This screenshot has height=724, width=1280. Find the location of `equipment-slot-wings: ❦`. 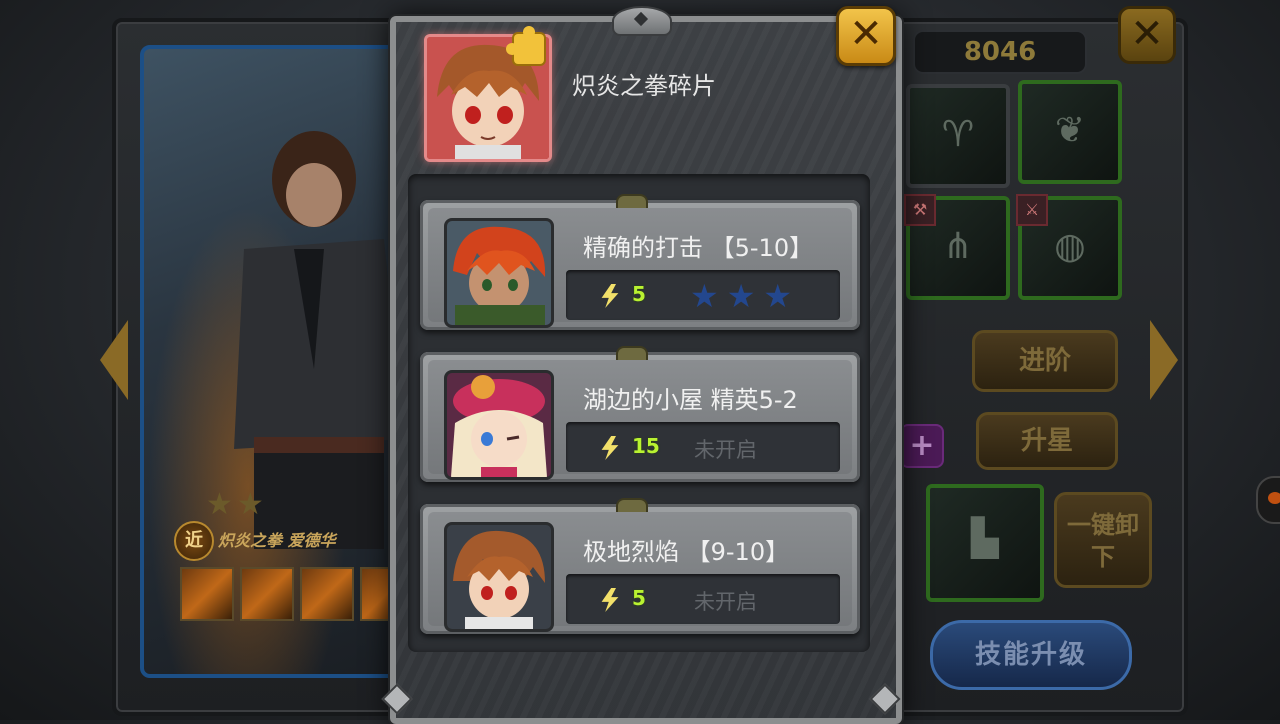

equipment-slot-wings: ❦ is located at coordinates (1070, 132).